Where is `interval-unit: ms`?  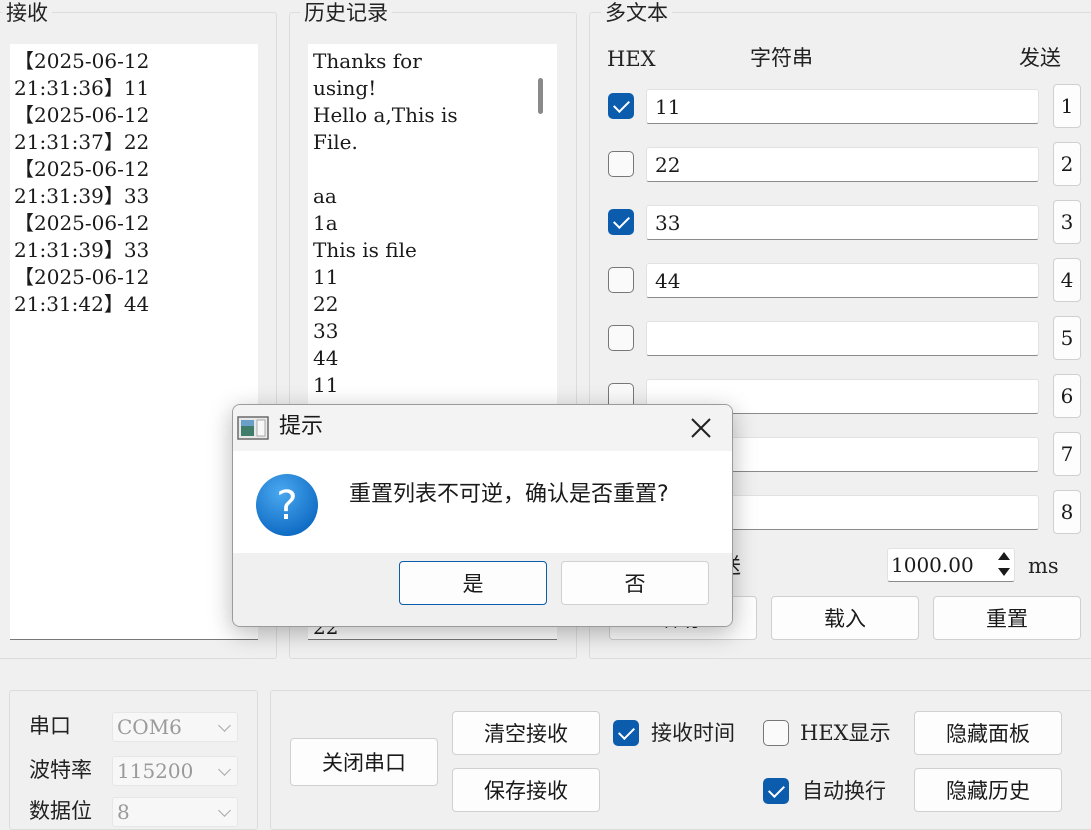
interval-unit: ms is located at coordinates (1043, 566).